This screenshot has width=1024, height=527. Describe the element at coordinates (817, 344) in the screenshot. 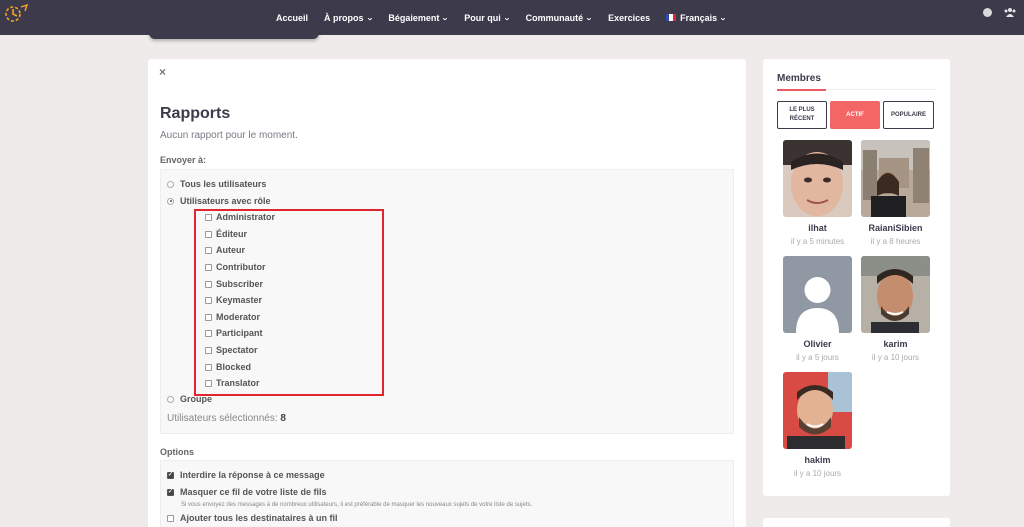

I see `member-name: Olivier` at that location.